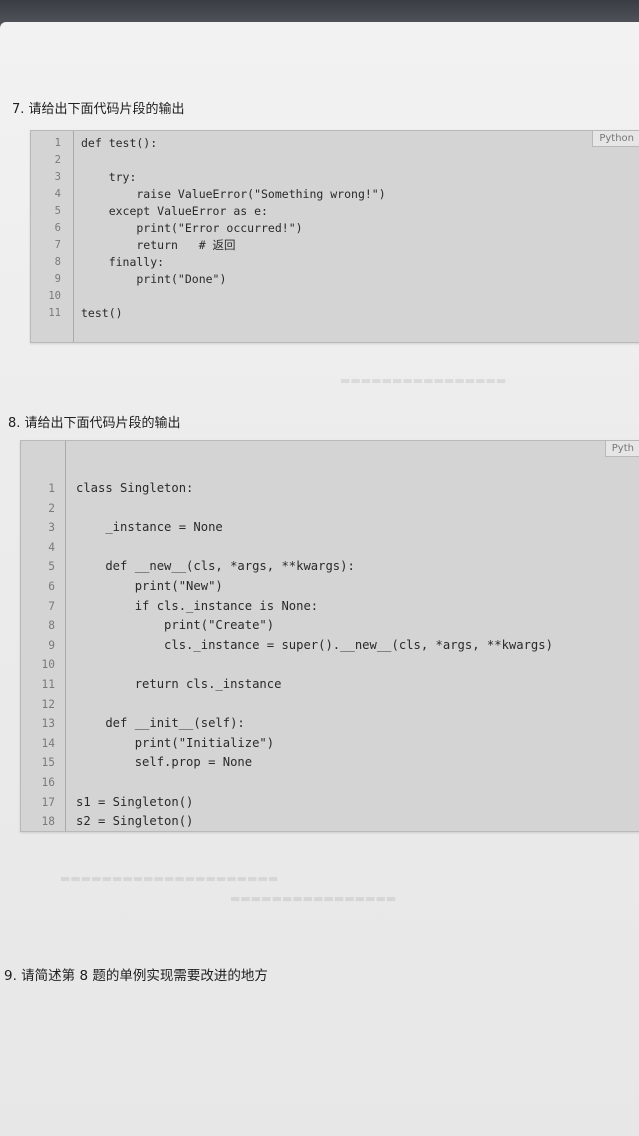 The width and height of the screenshot is (639, 1136). What do you see at coordinates (621, 449) in the screenshot?
I see `language-tag: Pyth` at bounding box center [621, 449].